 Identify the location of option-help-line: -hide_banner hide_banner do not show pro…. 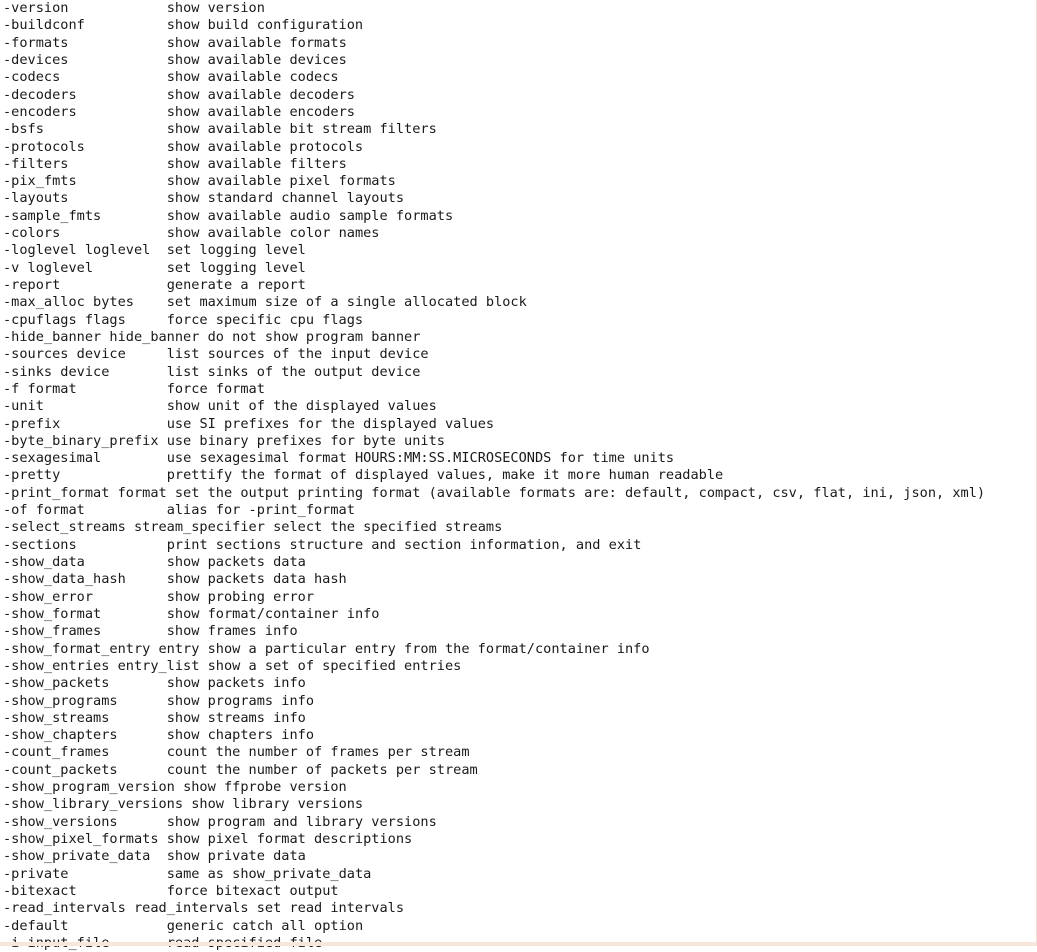
(492, 337).